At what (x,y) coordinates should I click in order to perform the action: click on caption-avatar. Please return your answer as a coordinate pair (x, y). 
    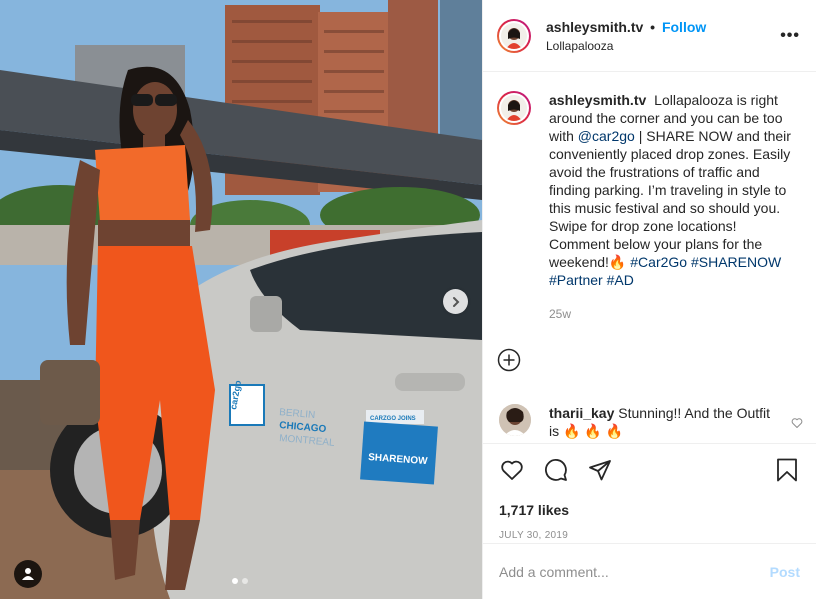
    Looking at the image, I should click on (514, 108).